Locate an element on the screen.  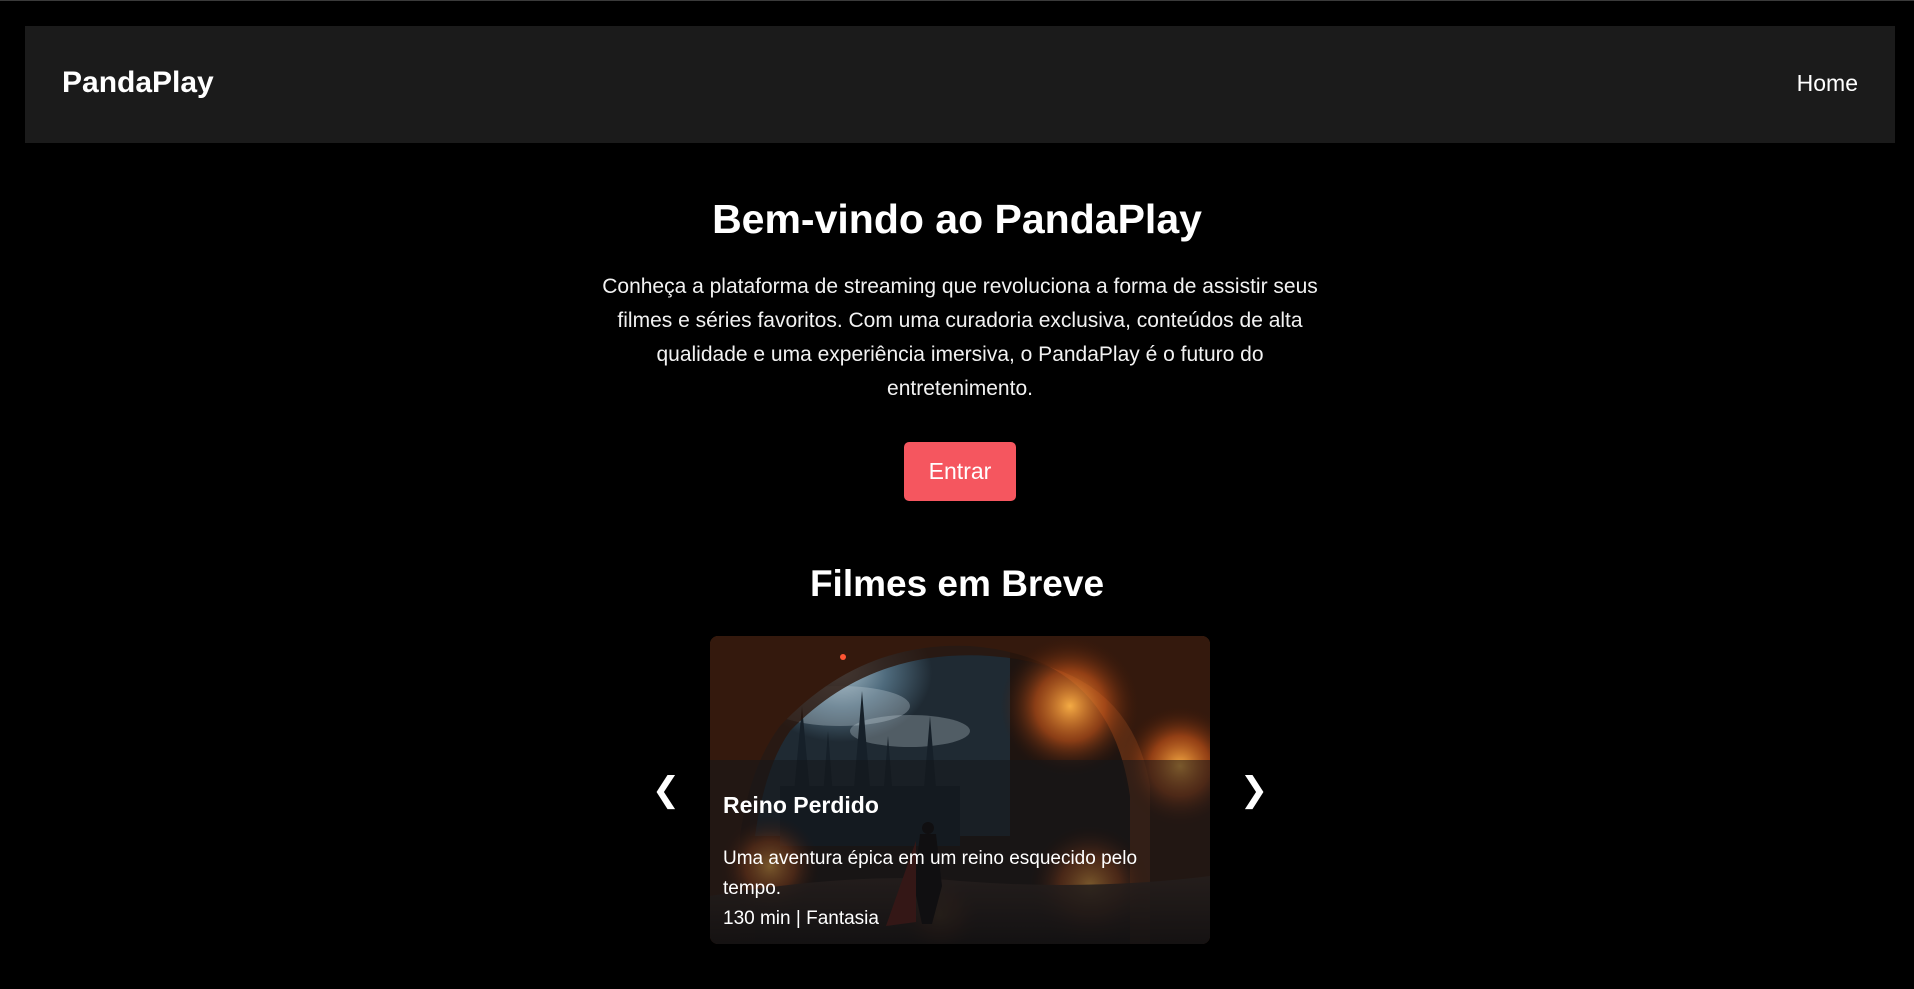
section-title-upcoming: Filmes em Breve is located at coordinates (957, 583).